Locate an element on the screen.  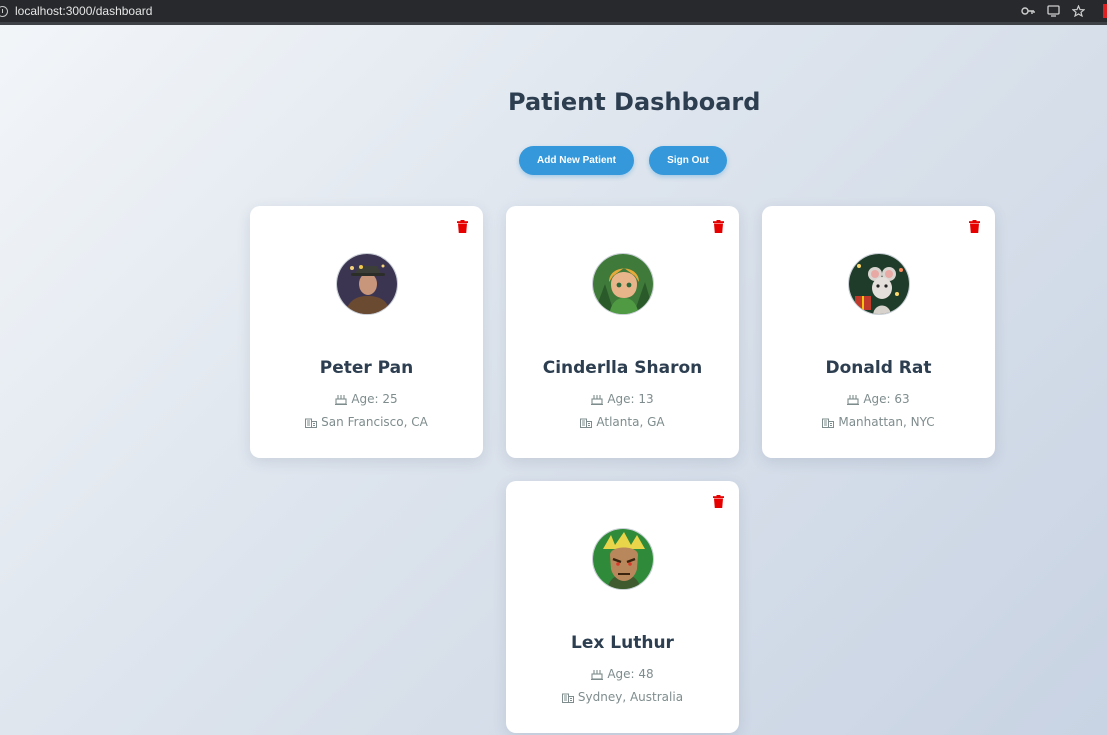
patient-location-text: Sydney, Australia is located at coordinates (630, 697).